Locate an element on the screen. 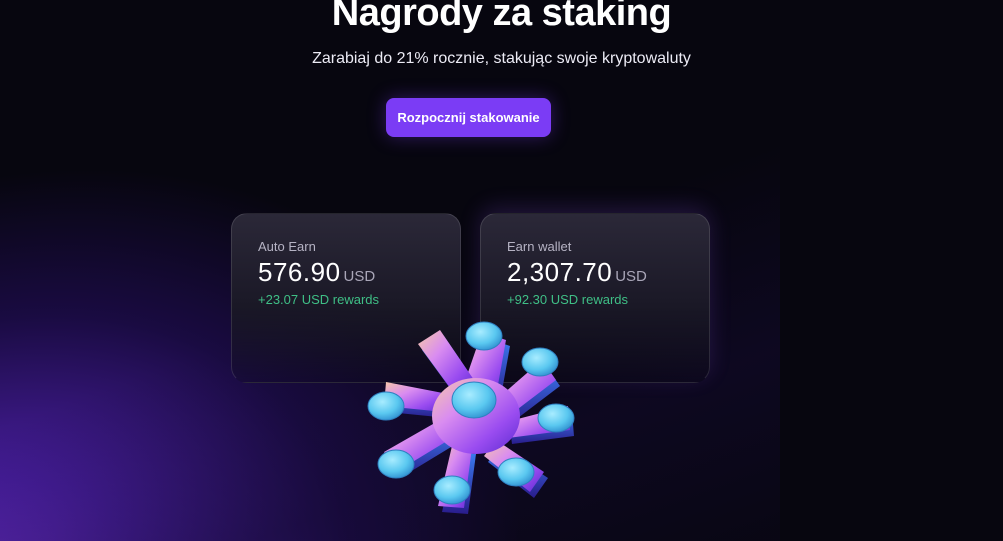 The height and width of the screenshot is (541, 1003). amount-value: 576.90 is located at coordinates (299, 272).